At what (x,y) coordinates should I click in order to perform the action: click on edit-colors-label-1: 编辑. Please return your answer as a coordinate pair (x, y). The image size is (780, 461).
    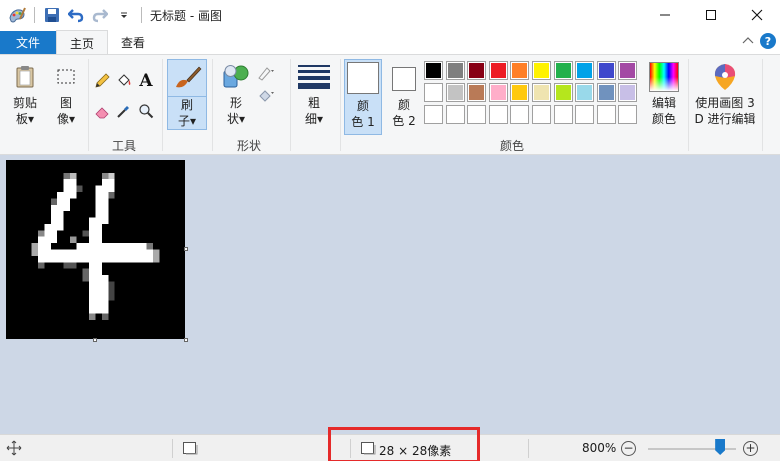
    Looking at the image, I should click on (663, 103).